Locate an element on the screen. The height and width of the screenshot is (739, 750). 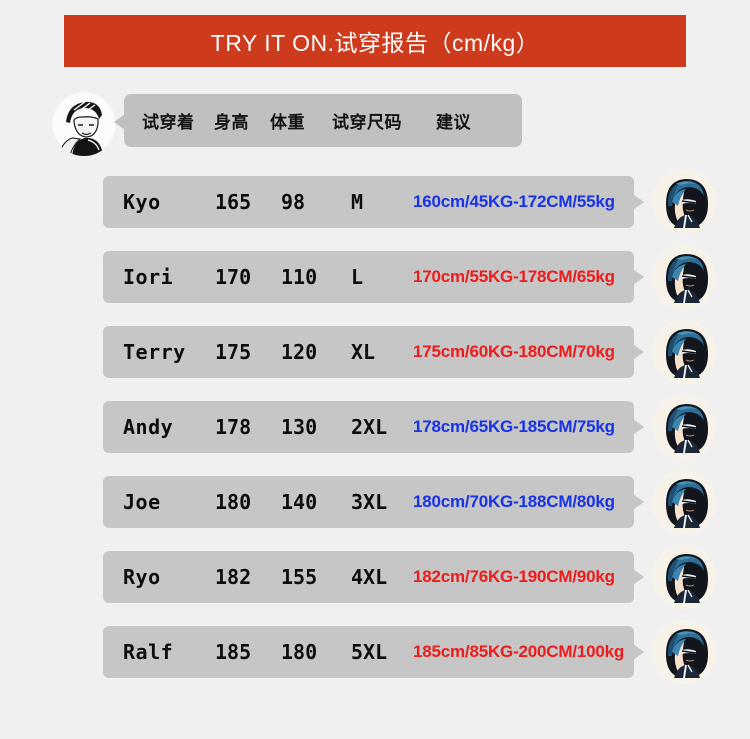
title-banner: TRY IT ON.试穿报告（cm/kg） is located at coordinates (375, 41).